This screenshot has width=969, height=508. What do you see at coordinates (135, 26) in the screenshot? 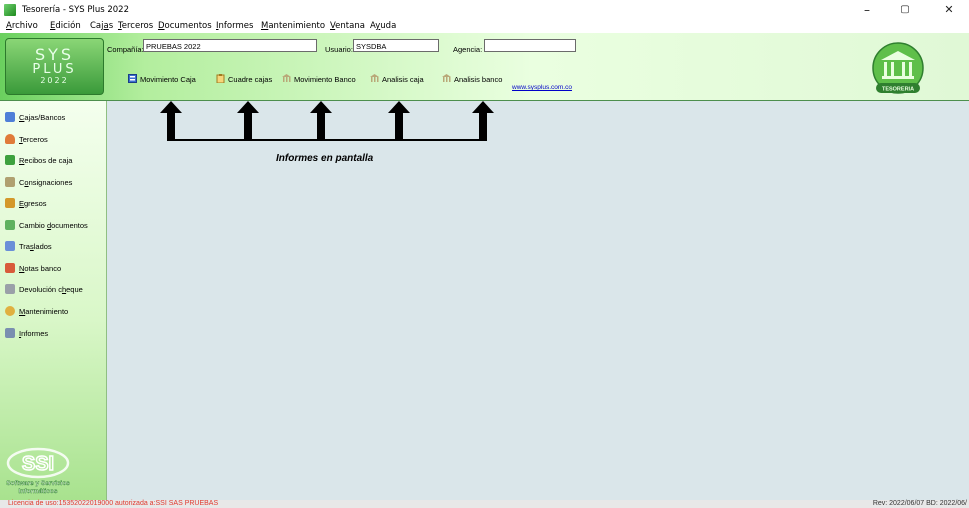
I see `menu-terceros: Terceros` at bounding box center [135, 26].